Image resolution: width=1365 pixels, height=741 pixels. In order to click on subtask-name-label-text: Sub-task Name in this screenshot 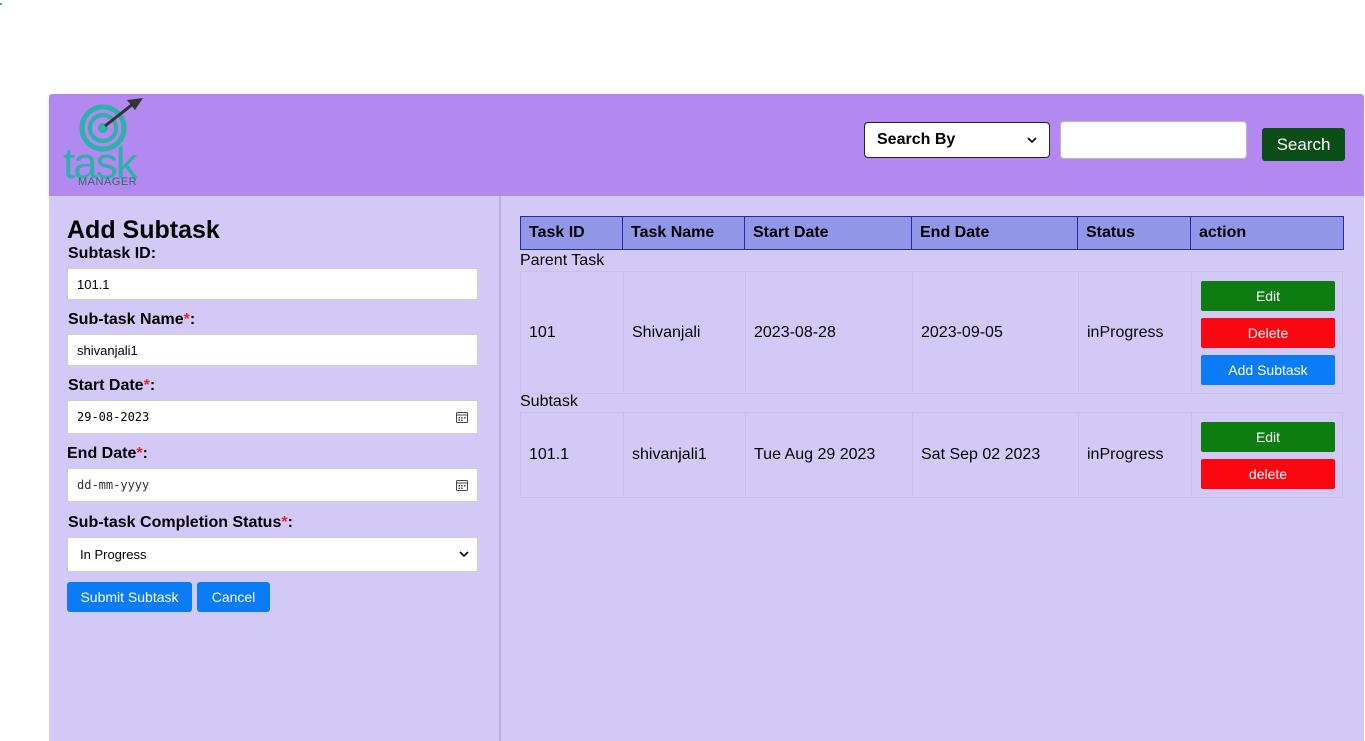, I will do `click(126, 319)`.